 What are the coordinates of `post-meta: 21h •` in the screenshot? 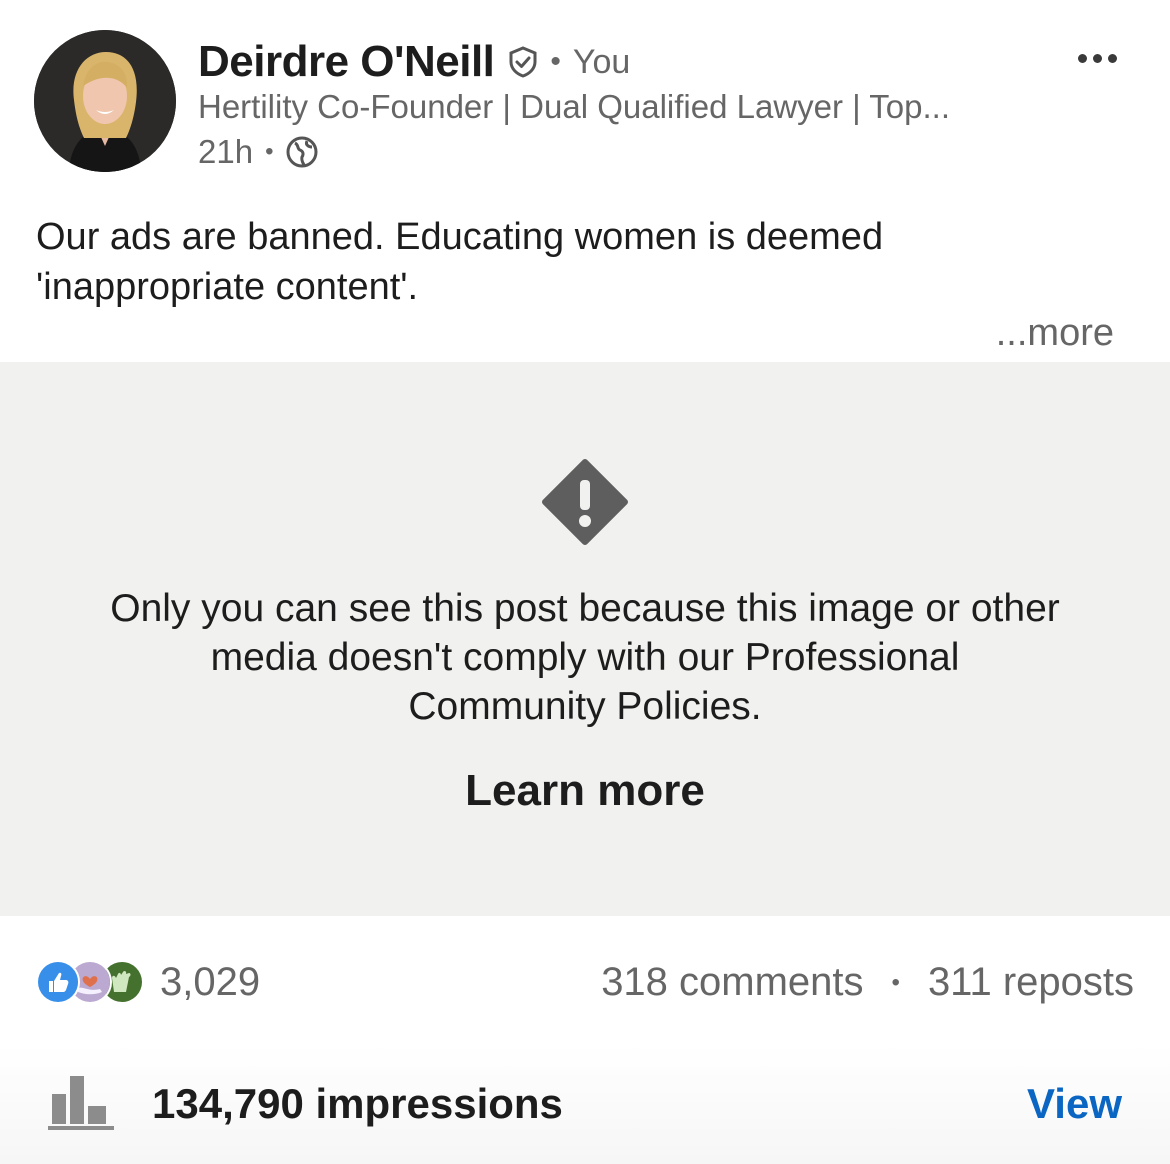 It's located at (258, 152).